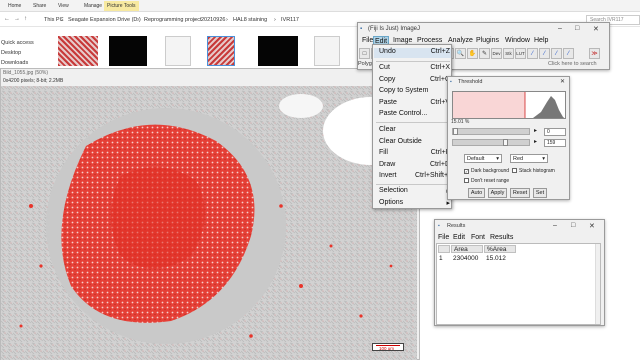 The width and height of the screenshot is (640, 360). Describe the element at coordinates (14, 63) in the screenshot. I see `nav-item-downloads: Downloads` at that location.